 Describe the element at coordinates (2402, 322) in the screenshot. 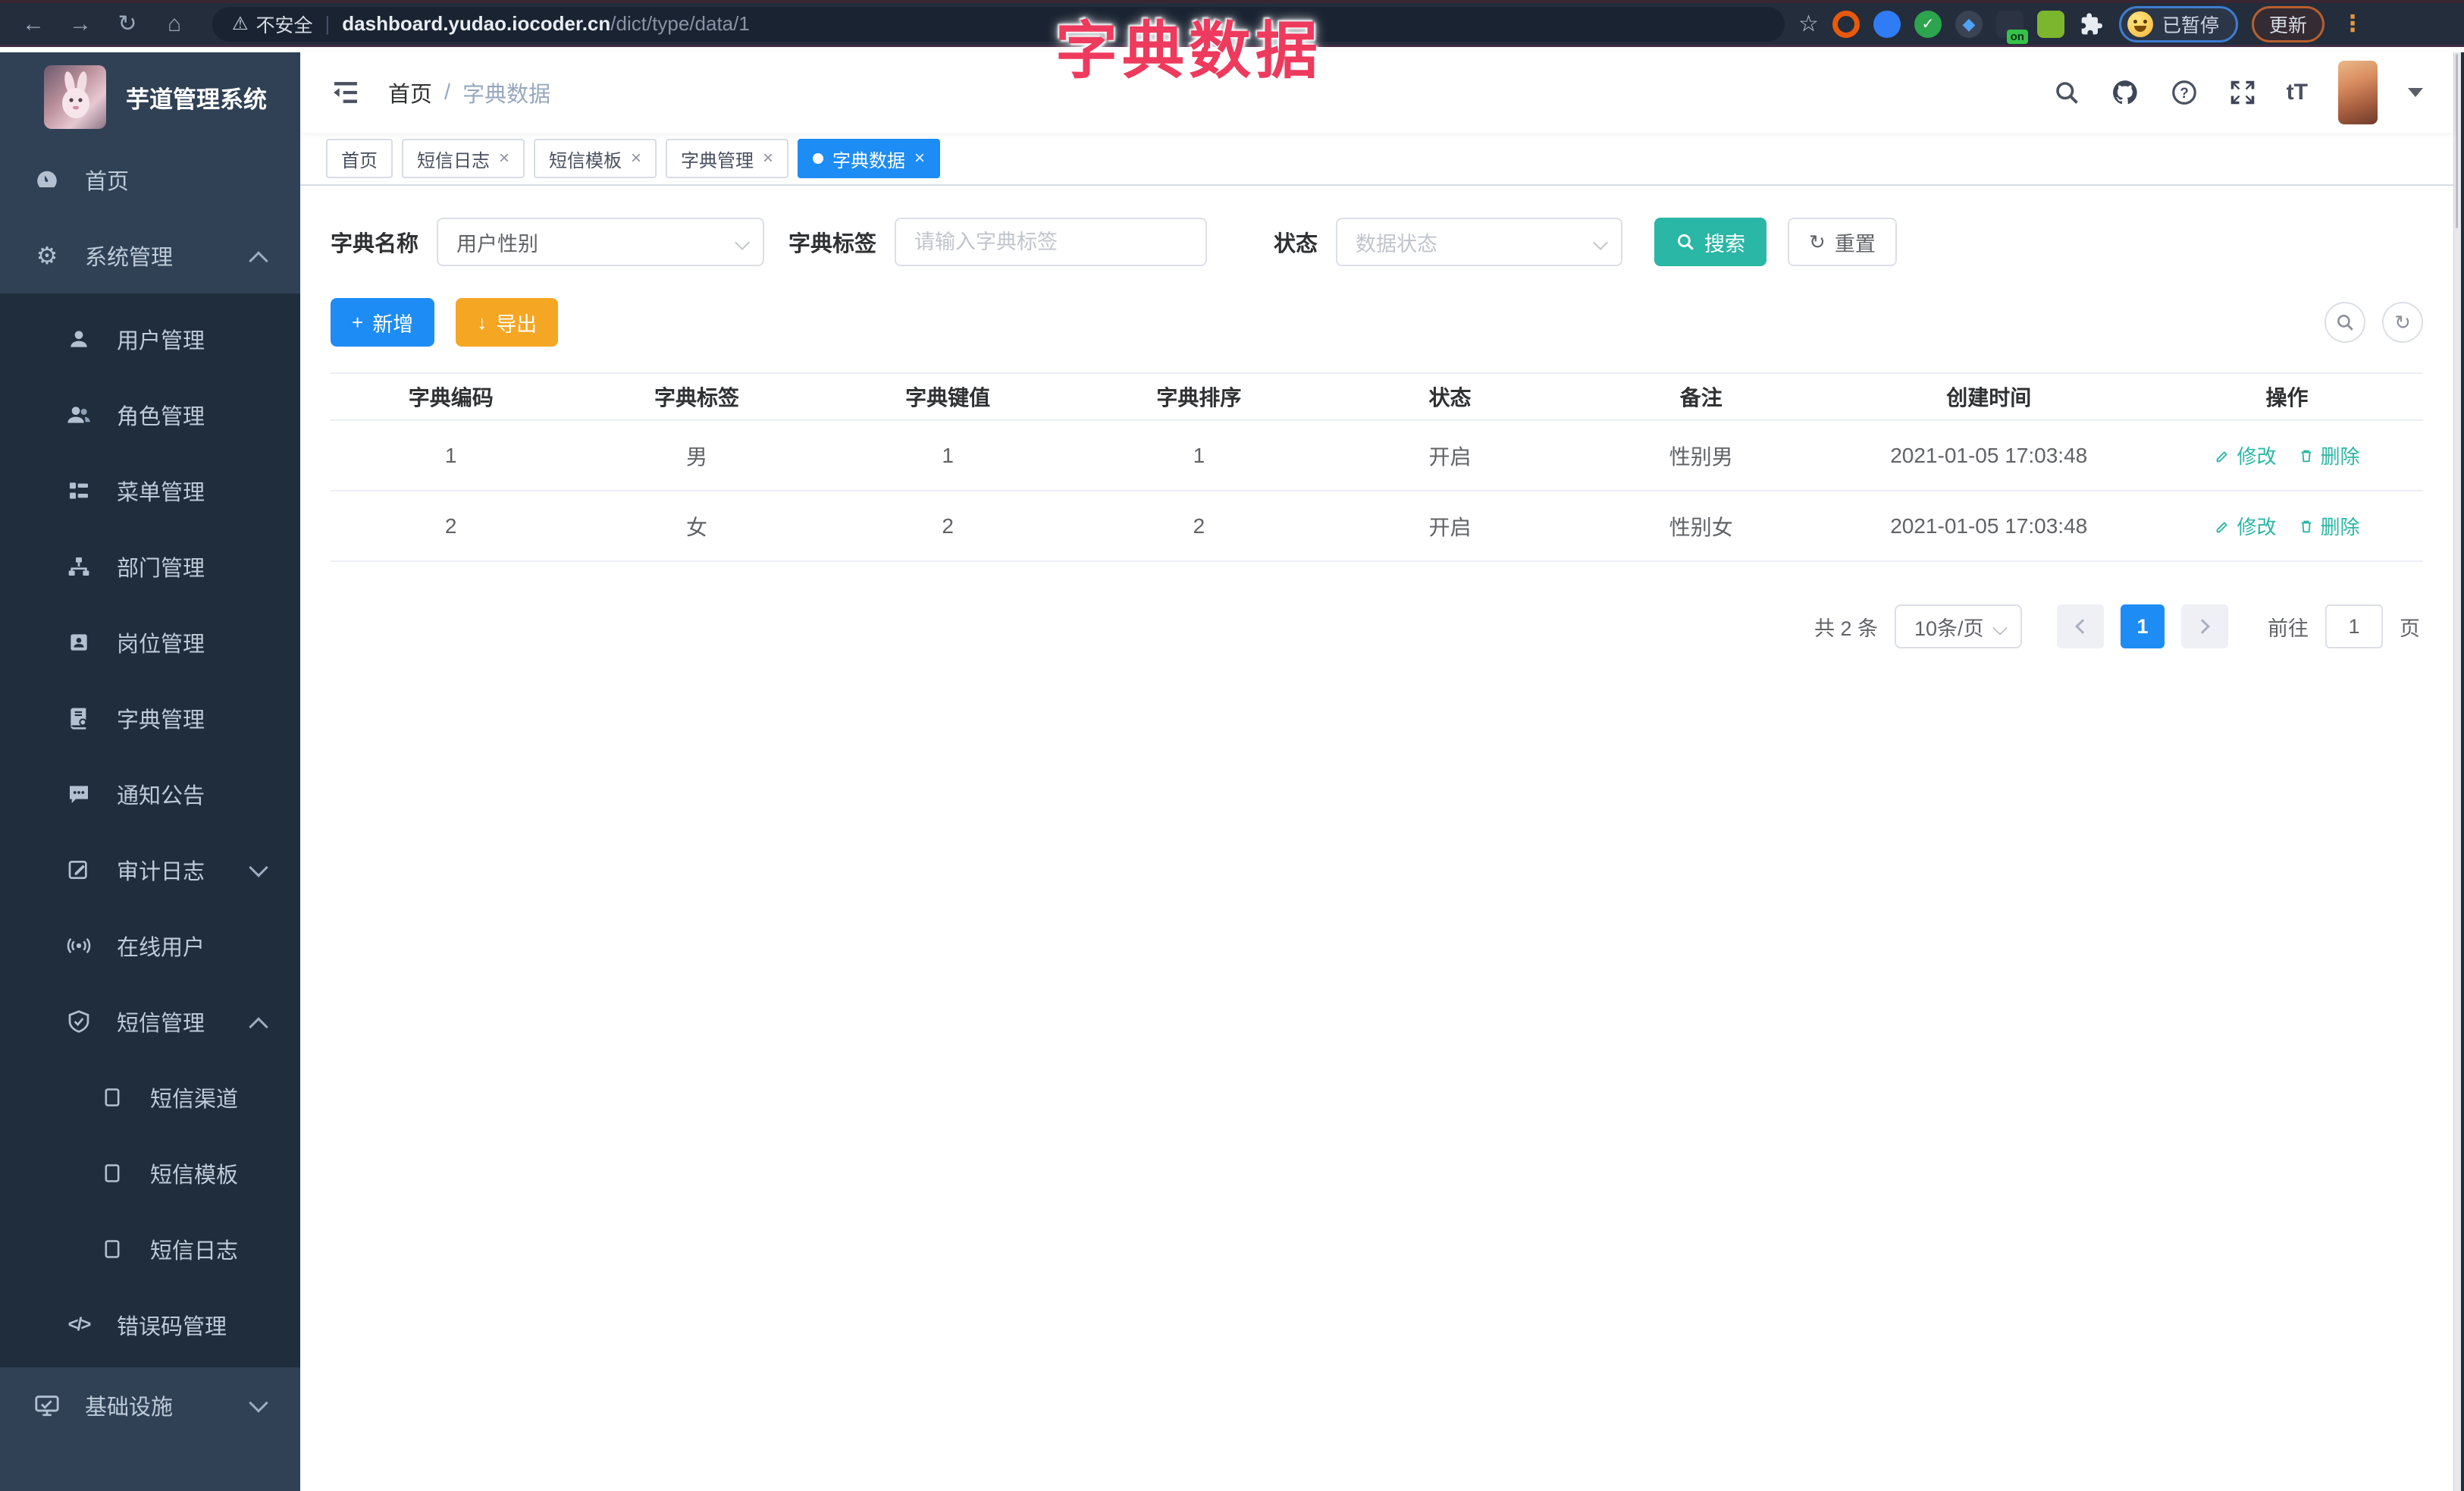

I see `refresh-table-button: ↻` at that location.